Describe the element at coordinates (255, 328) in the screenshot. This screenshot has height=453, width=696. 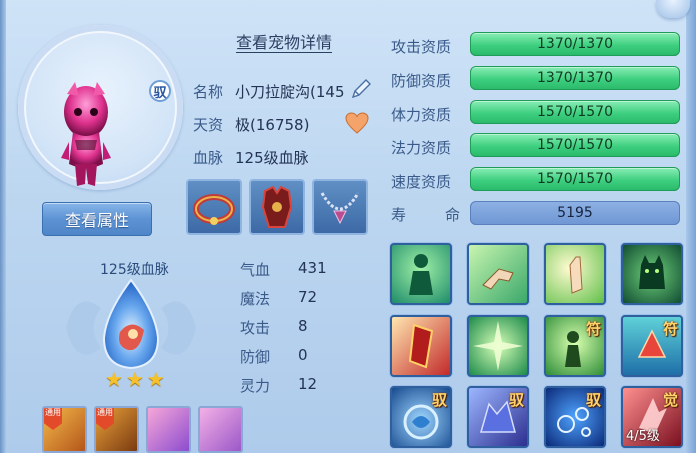
I see `stat-label-attack: 攻击` at that location.